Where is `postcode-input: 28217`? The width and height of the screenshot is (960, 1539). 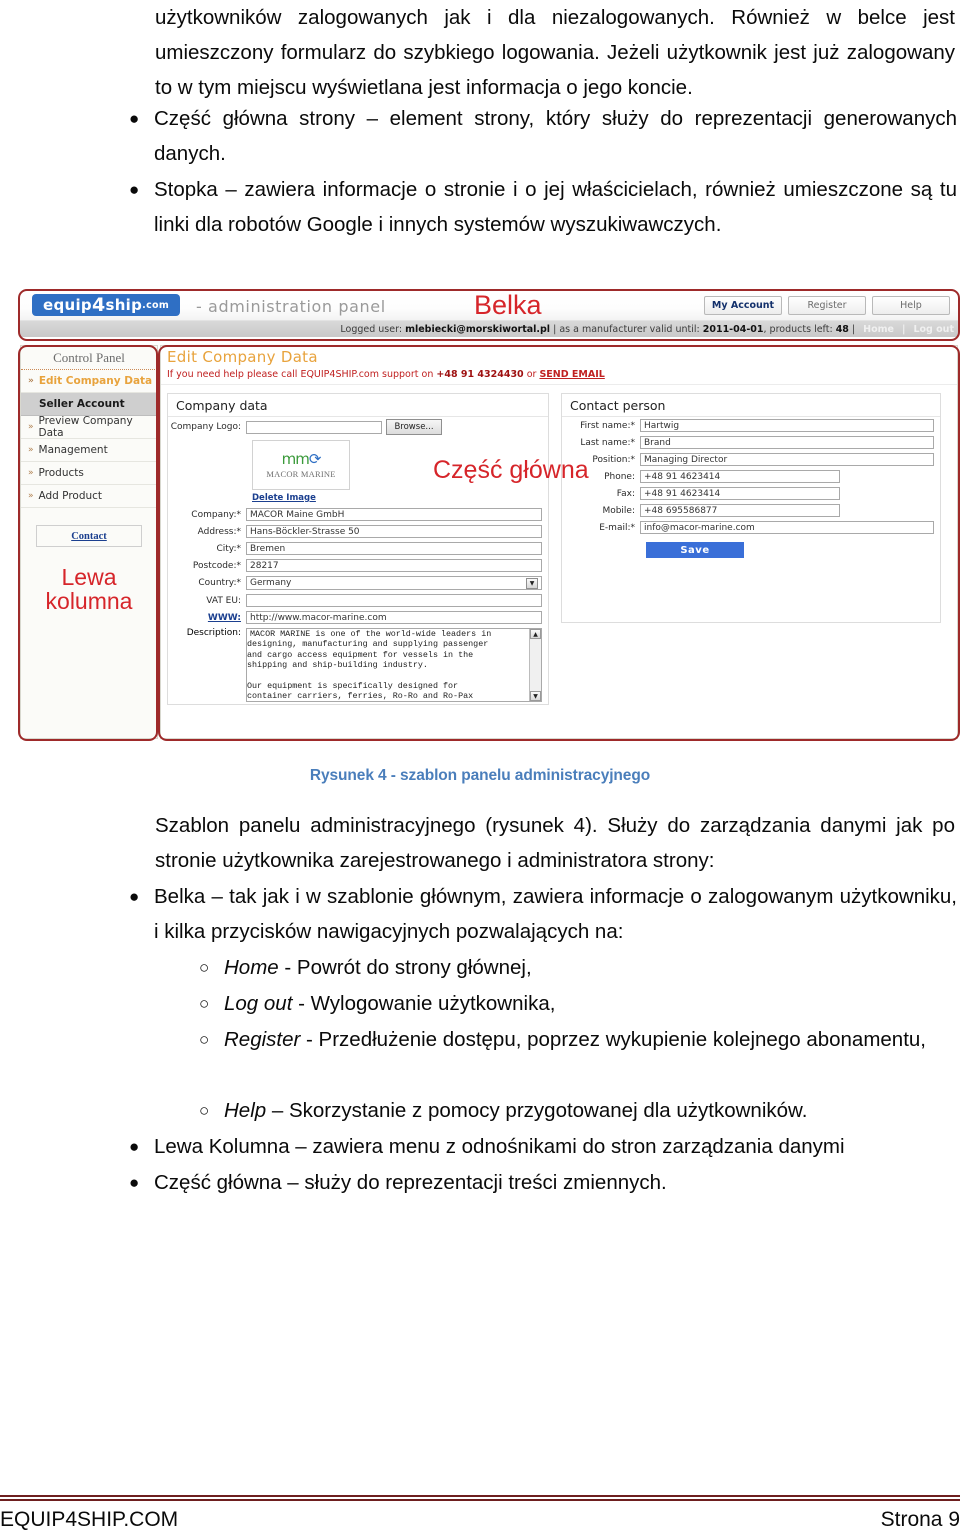
postcode-input: 28217 is located at coordinates (394, 565).